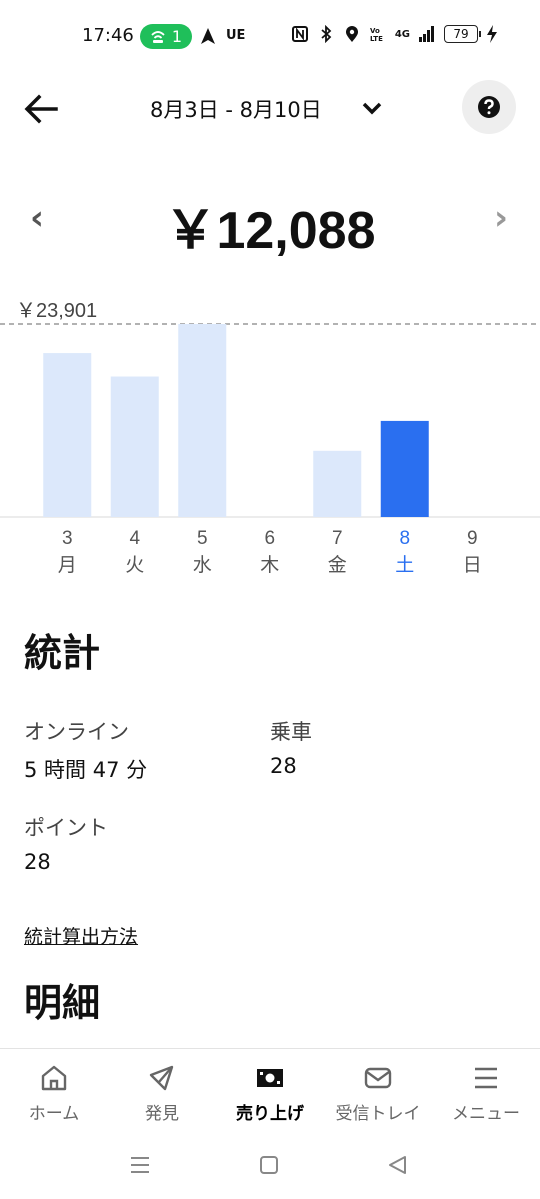 The height and width of the screenshot is (1199, 540). What do you see at coordinates (291, 732) in the screenshot?
I see `rides-label: 乗車` at bounding box center [291, 732].